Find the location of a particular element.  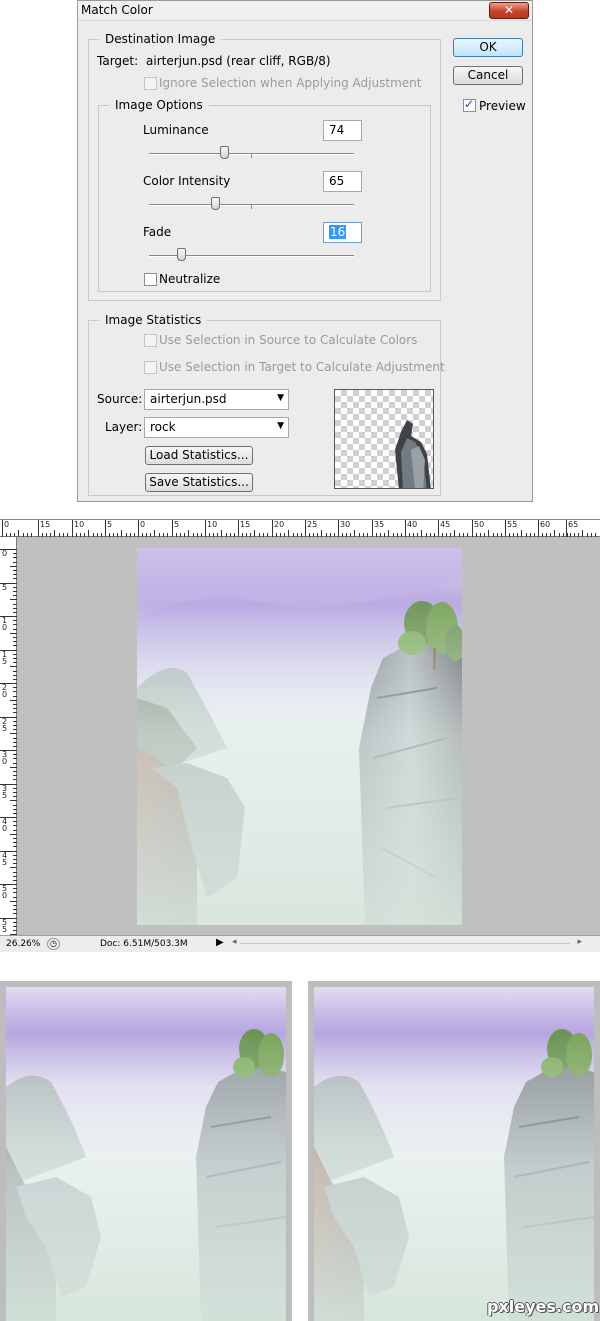

vertical-ruler: 0 5 10 15 20 25 30 35 40 45 50 55 is located at coordinates (8, 742).